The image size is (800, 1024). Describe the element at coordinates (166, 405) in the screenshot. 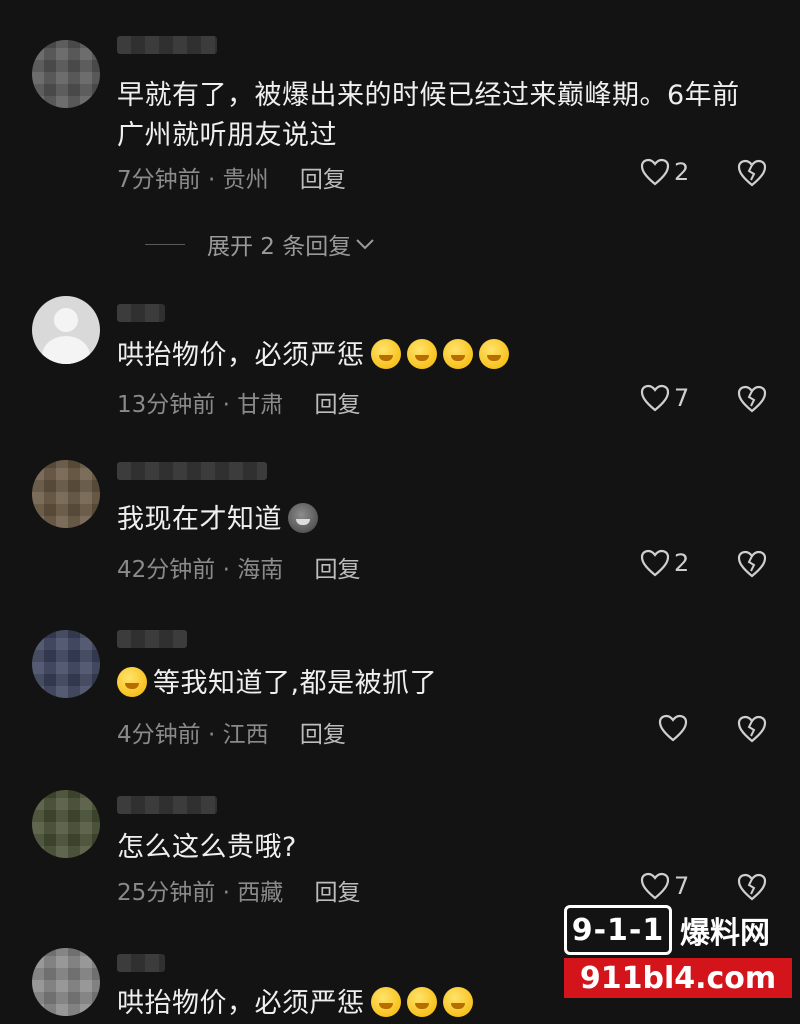

I see `comment-time: 13分钟前` at that location.